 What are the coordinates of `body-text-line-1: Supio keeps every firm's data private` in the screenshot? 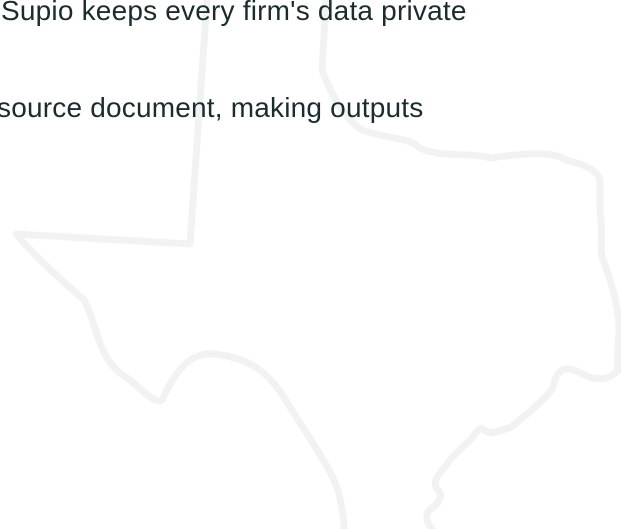 It's located at (234, 13).